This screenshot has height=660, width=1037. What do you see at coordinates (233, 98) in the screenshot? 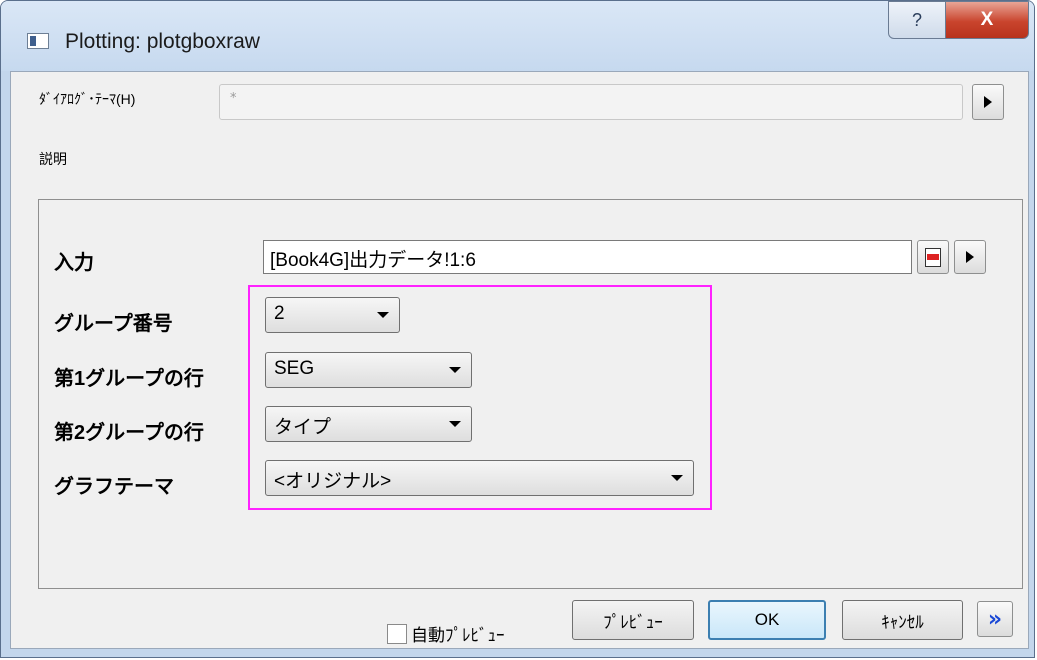
I see `dialog-theme-value: *` at bounding box center [233, 98].